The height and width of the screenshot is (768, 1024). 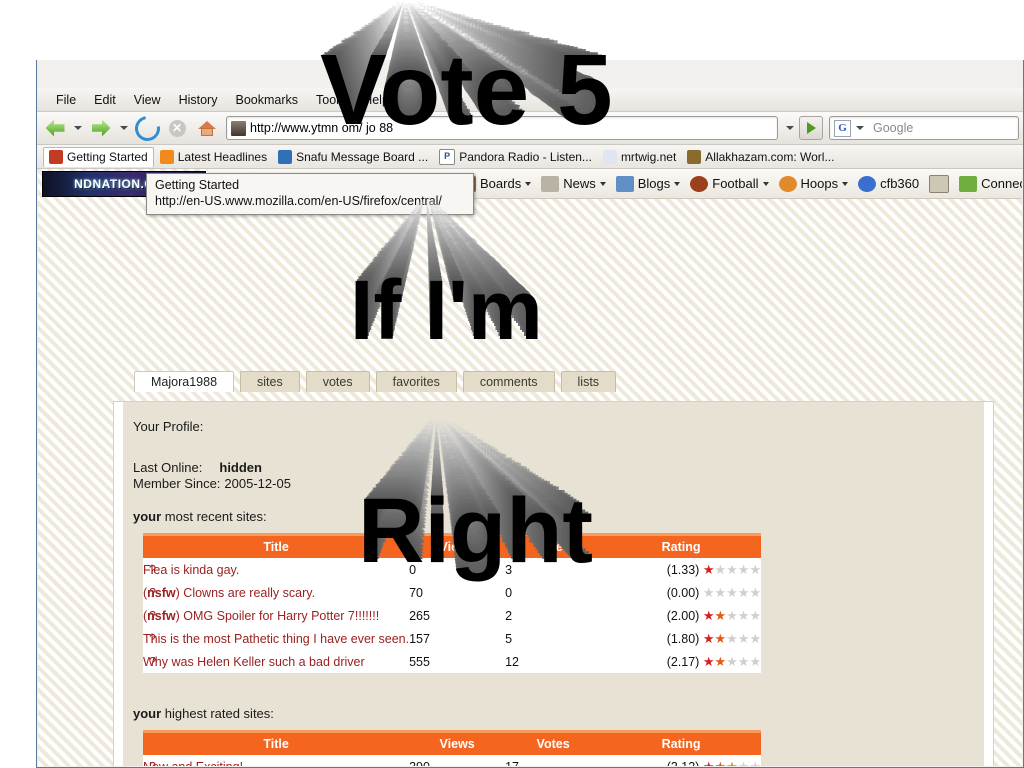 I want to click on sitenav-hoops: Hoops, so click(x=813, y=183).